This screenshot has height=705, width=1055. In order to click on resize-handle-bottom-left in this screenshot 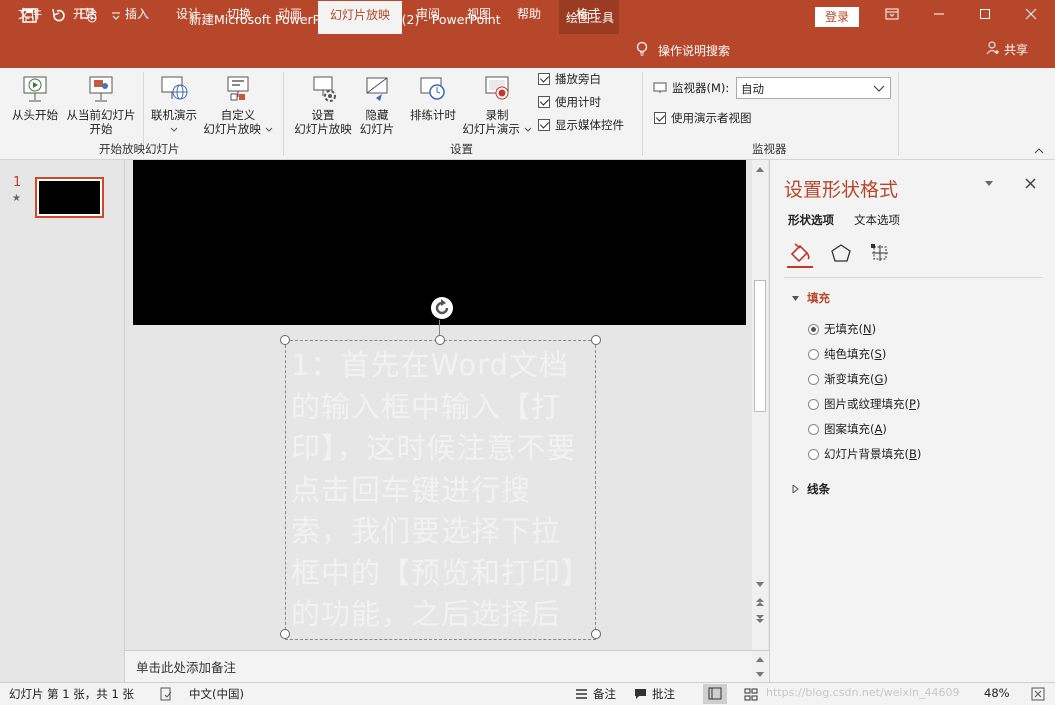, I will do `click(285, 634)`.